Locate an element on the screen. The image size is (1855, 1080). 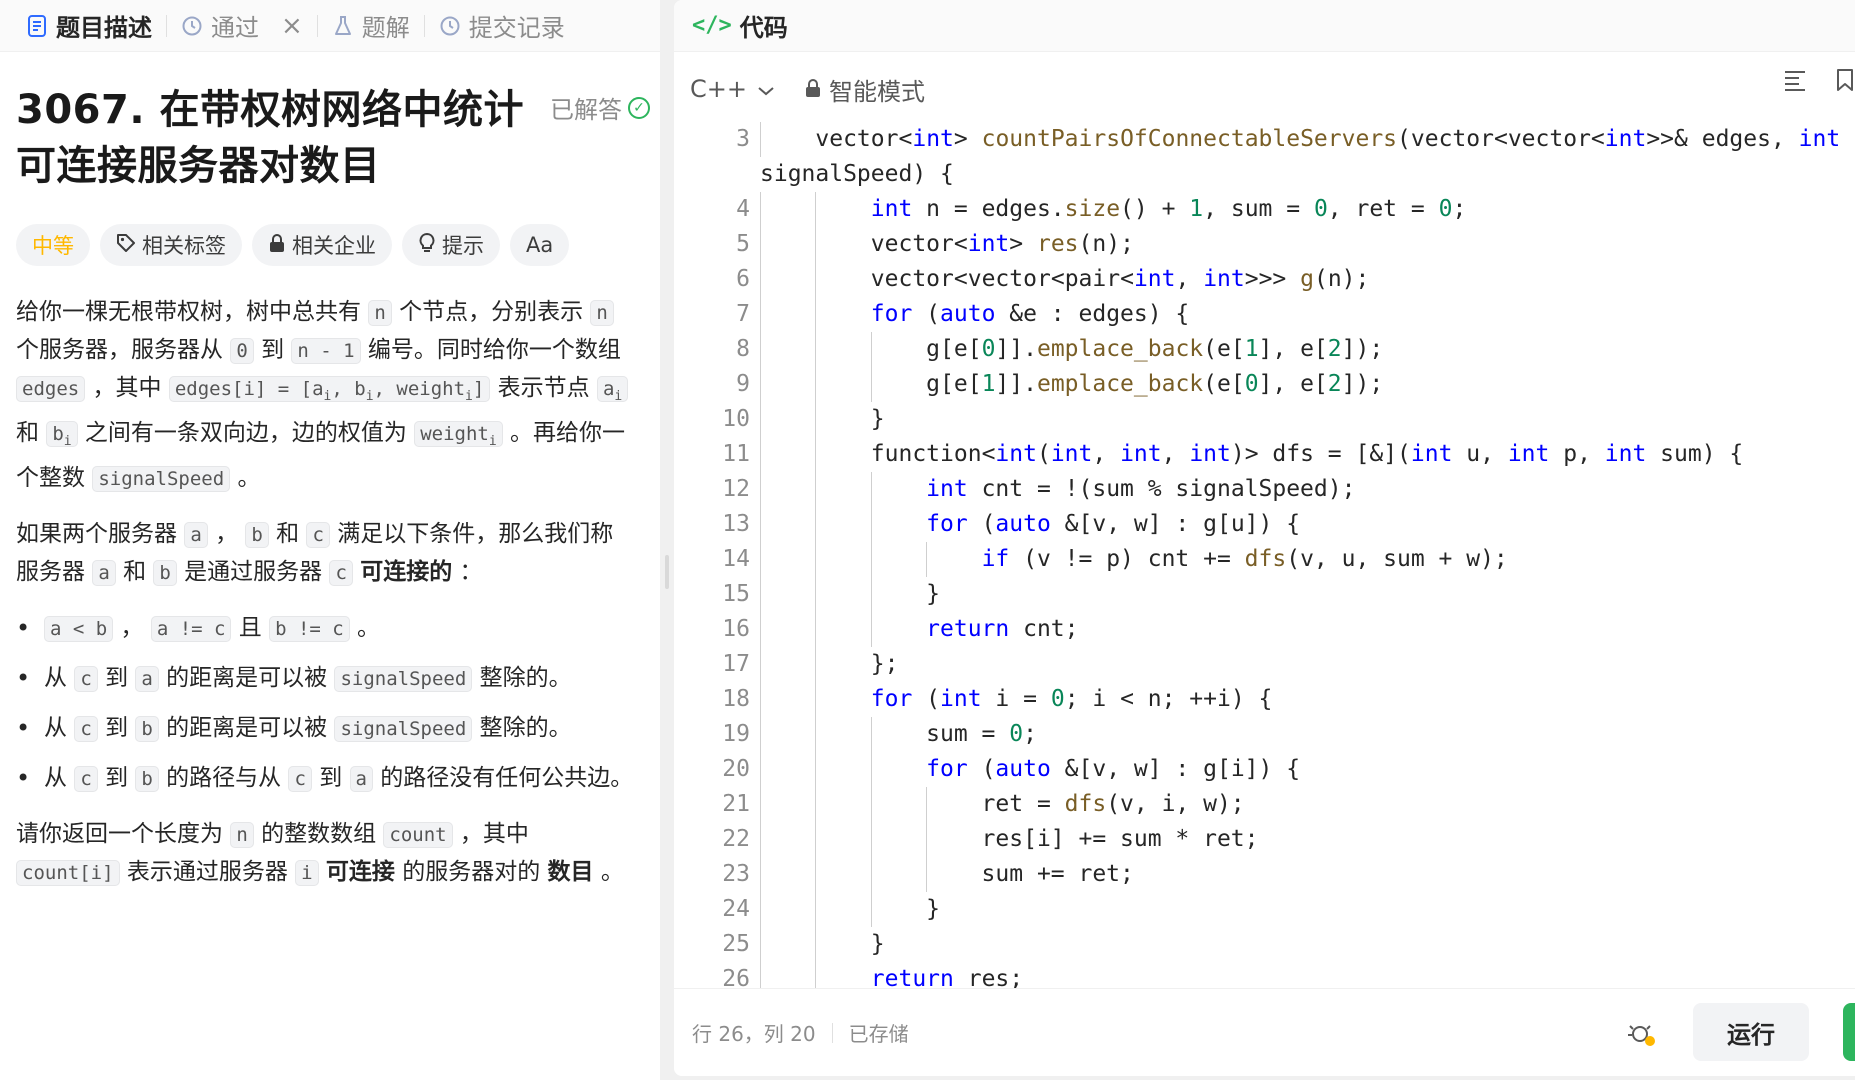
close-icon: × is located at coordinates (292, 26).